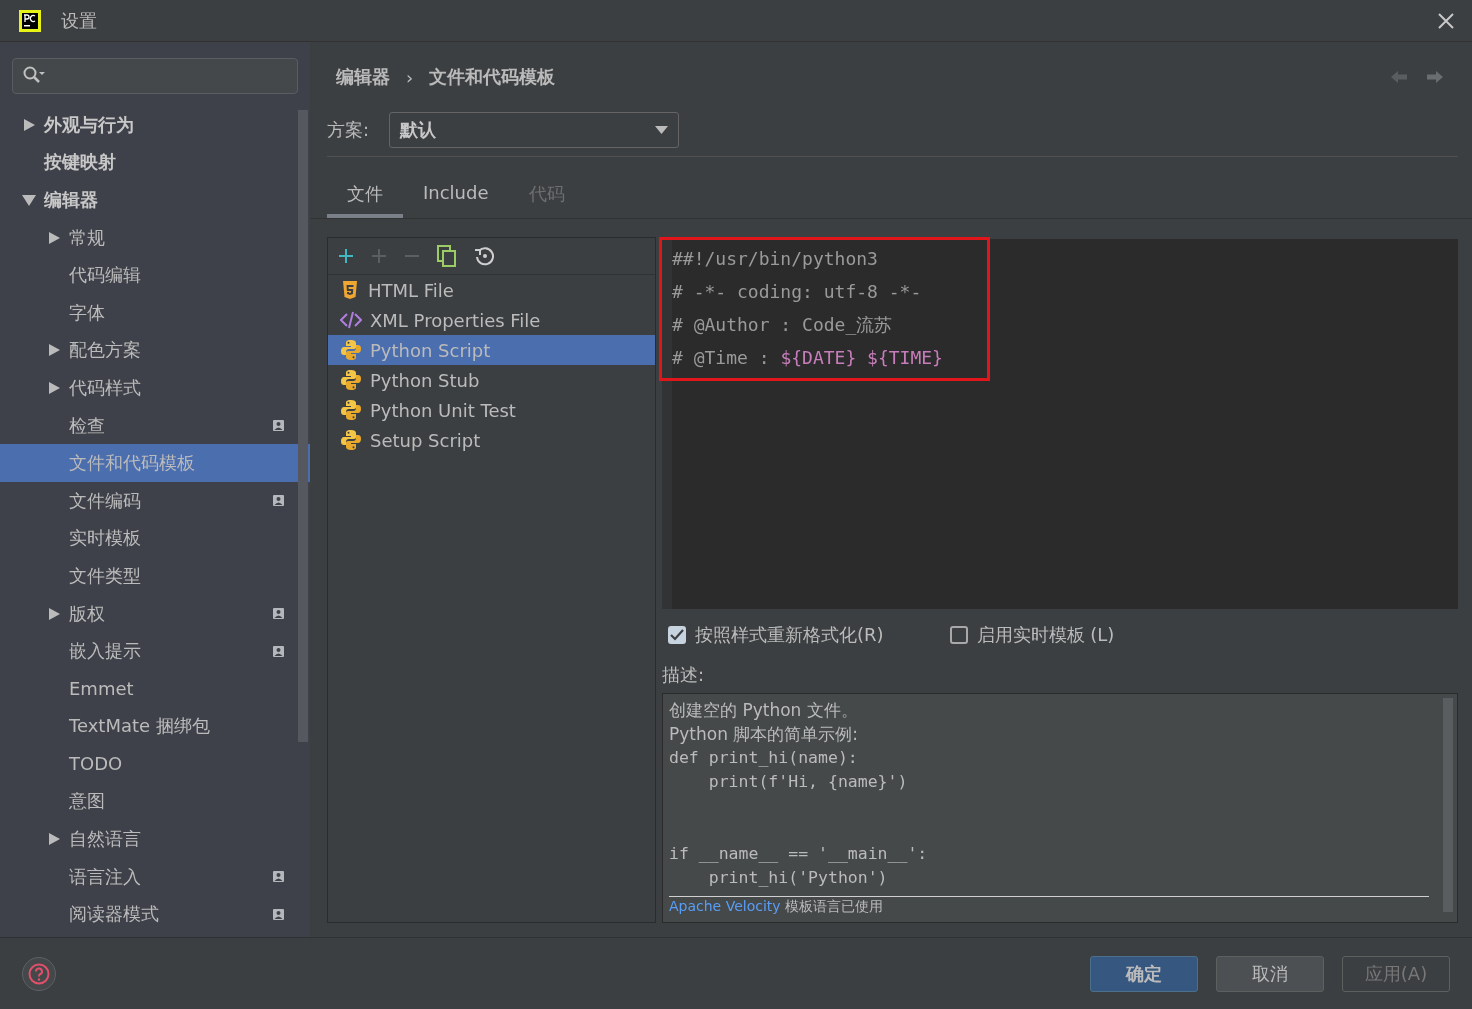  Describe the element at coordinates (346, 256) in the screenshot. I see `add-icon` at that location.